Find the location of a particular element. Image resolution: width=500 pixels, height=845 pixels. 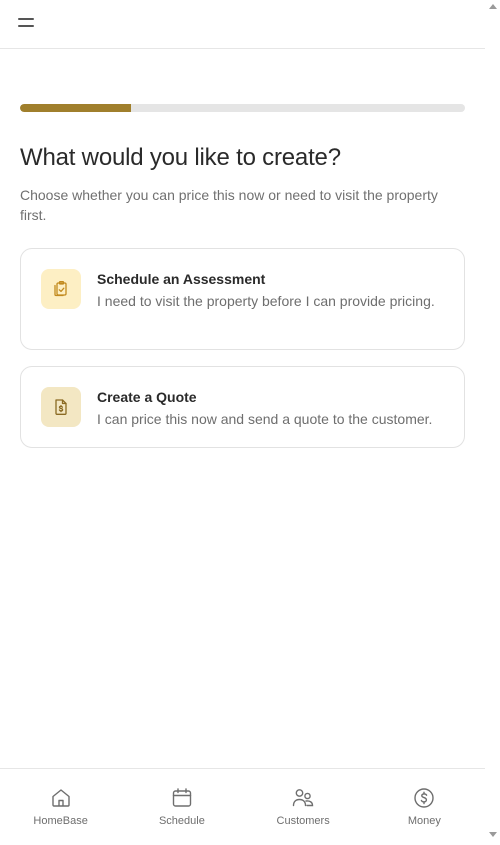

page-scrollbar is located at coordinates (492, 422).